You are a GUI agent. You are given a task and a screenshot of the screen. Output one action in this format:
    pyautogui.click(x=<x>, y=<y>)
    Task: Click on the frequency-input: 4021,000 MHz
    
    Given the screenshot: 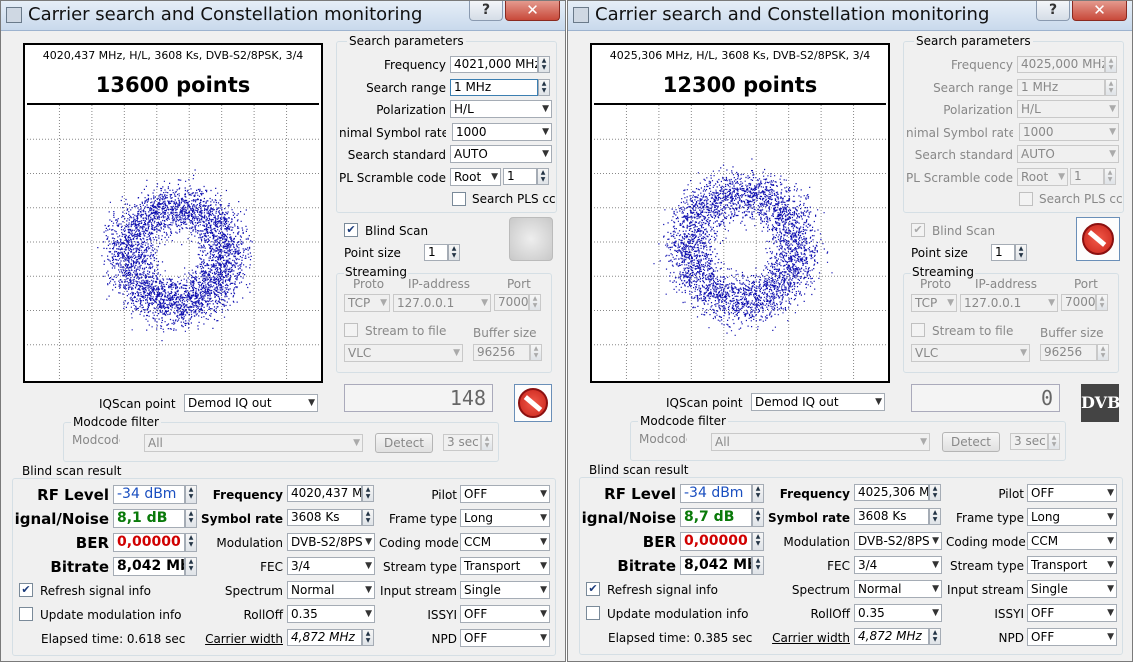 What is the action you would take?
    pyautogui.click(x=494, y=64)
    